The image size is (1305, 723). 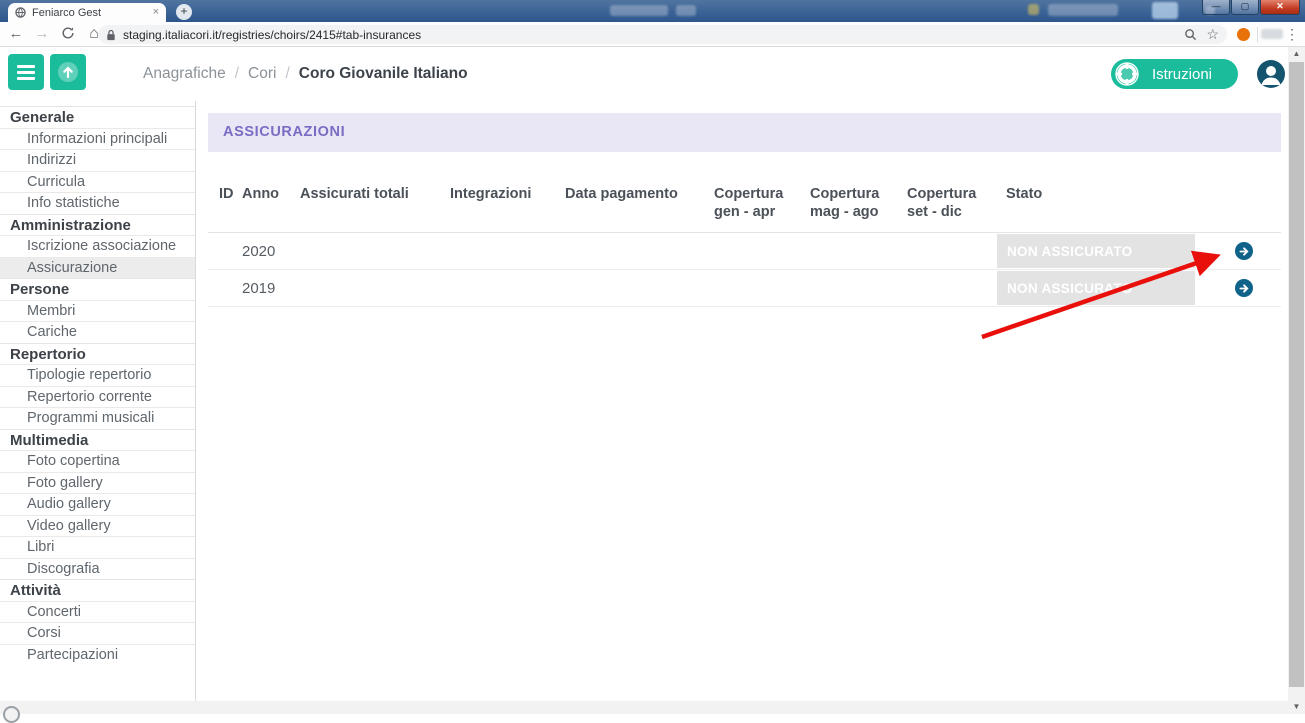 I want to click on breadcrumb-item-cori: Cori, so click(x=262, y=74).